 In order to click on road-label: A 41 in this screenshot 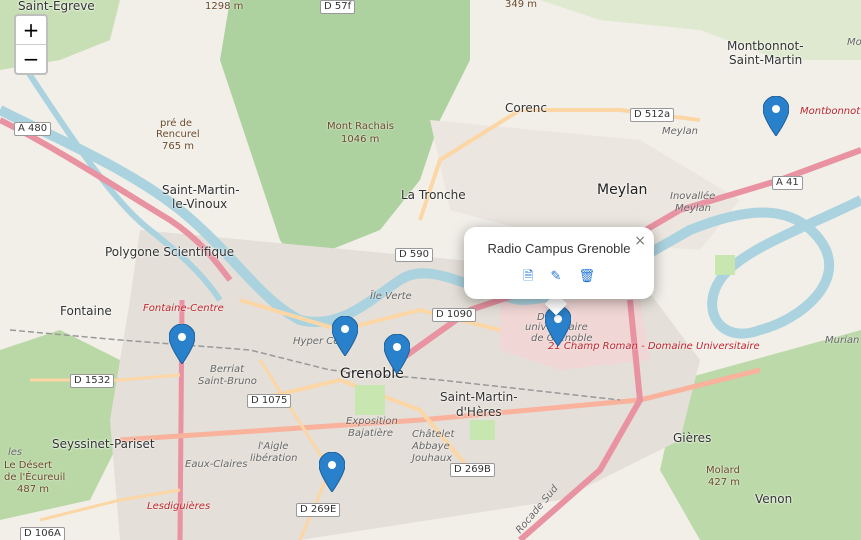, I will do `click(787, 183)`.